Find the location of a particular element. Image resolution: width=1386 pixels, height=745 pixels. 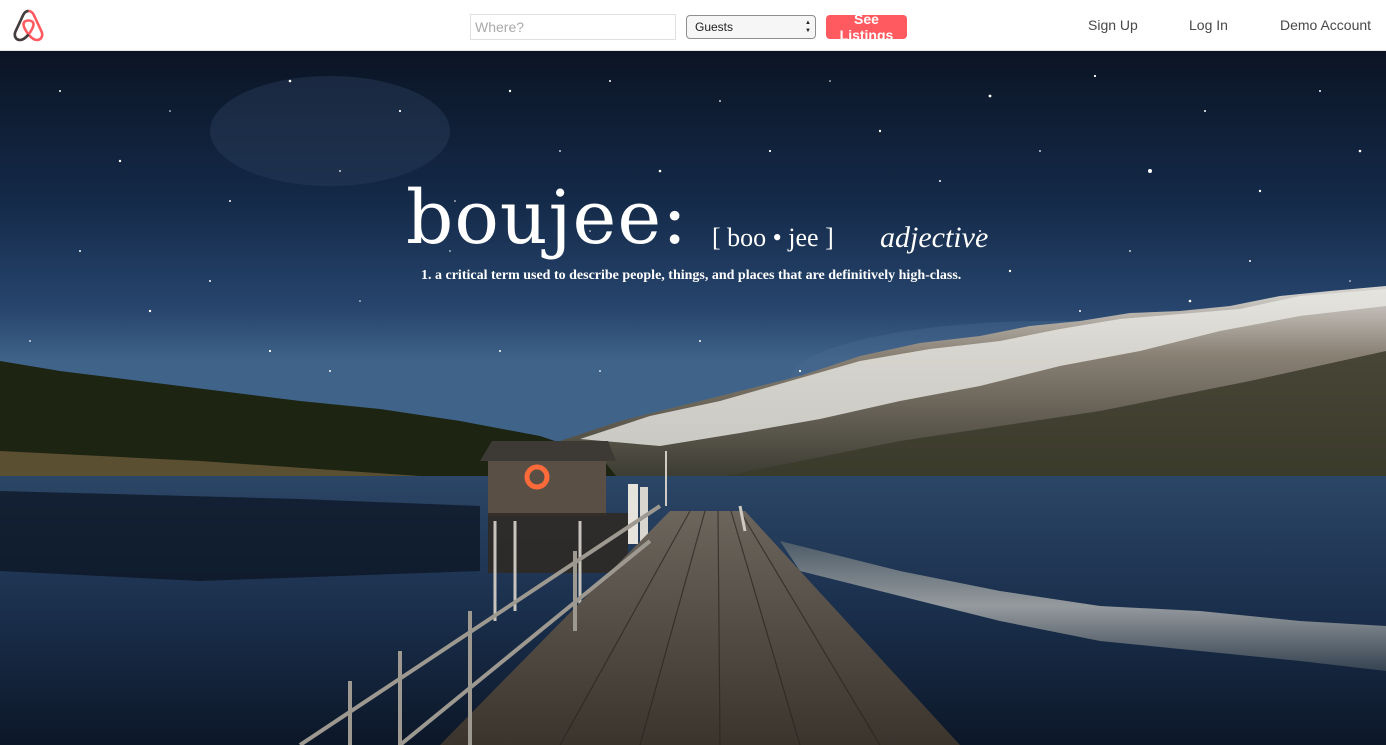

demo-account-link: Demo Account is located at coordinates (1325, 25).